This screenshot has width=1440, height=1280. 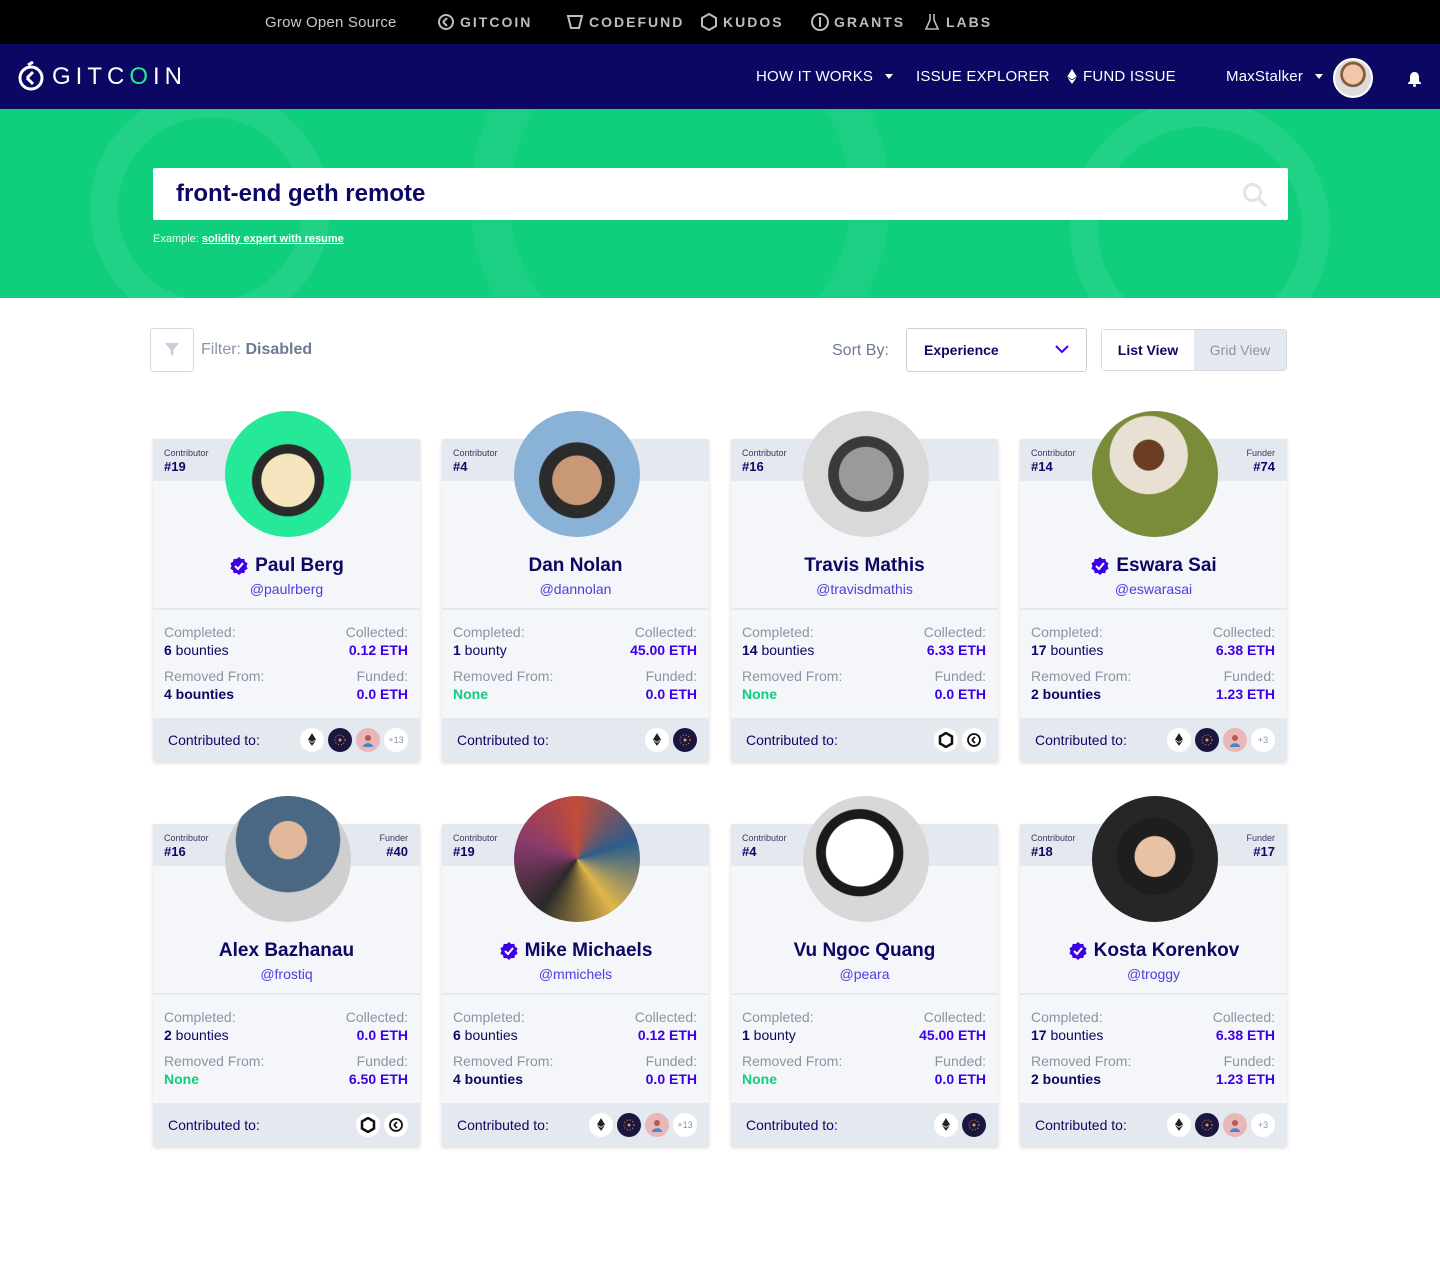 What do you see at coordinates (1353, 78) in the screenshot?
I see `user-avatar` at bounding box center [1353, 78].